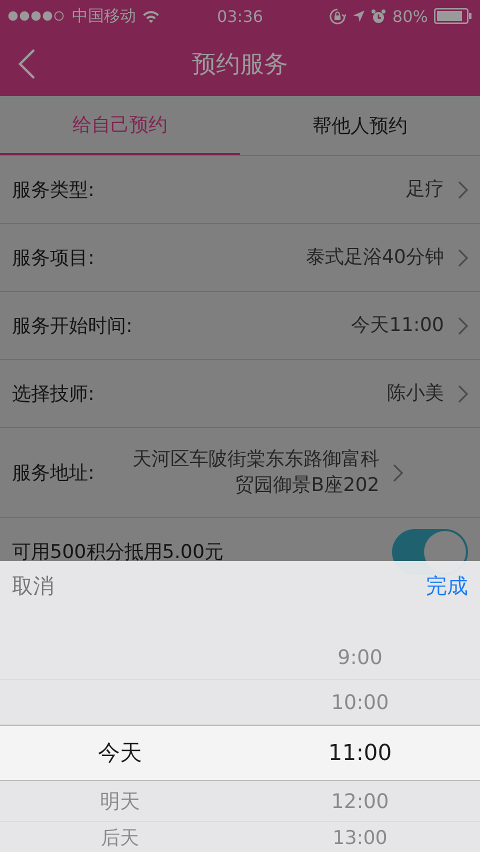 This screenshot has width=480, height=852. What do you see at coordinates (120, 838) in the screenshot?
I see `picker-day: 后天` at bounding box center [120, 838].